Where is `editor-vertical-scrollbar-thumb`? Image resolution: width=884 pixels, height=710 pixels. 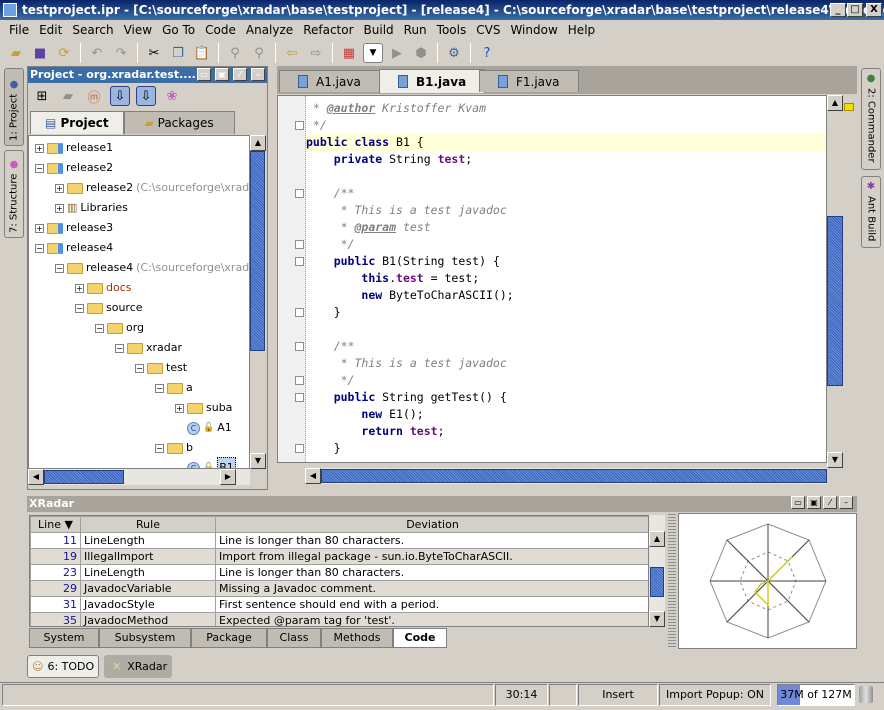 editor-vertical-scrollbar-thumb is located at coordinates (835, 301).